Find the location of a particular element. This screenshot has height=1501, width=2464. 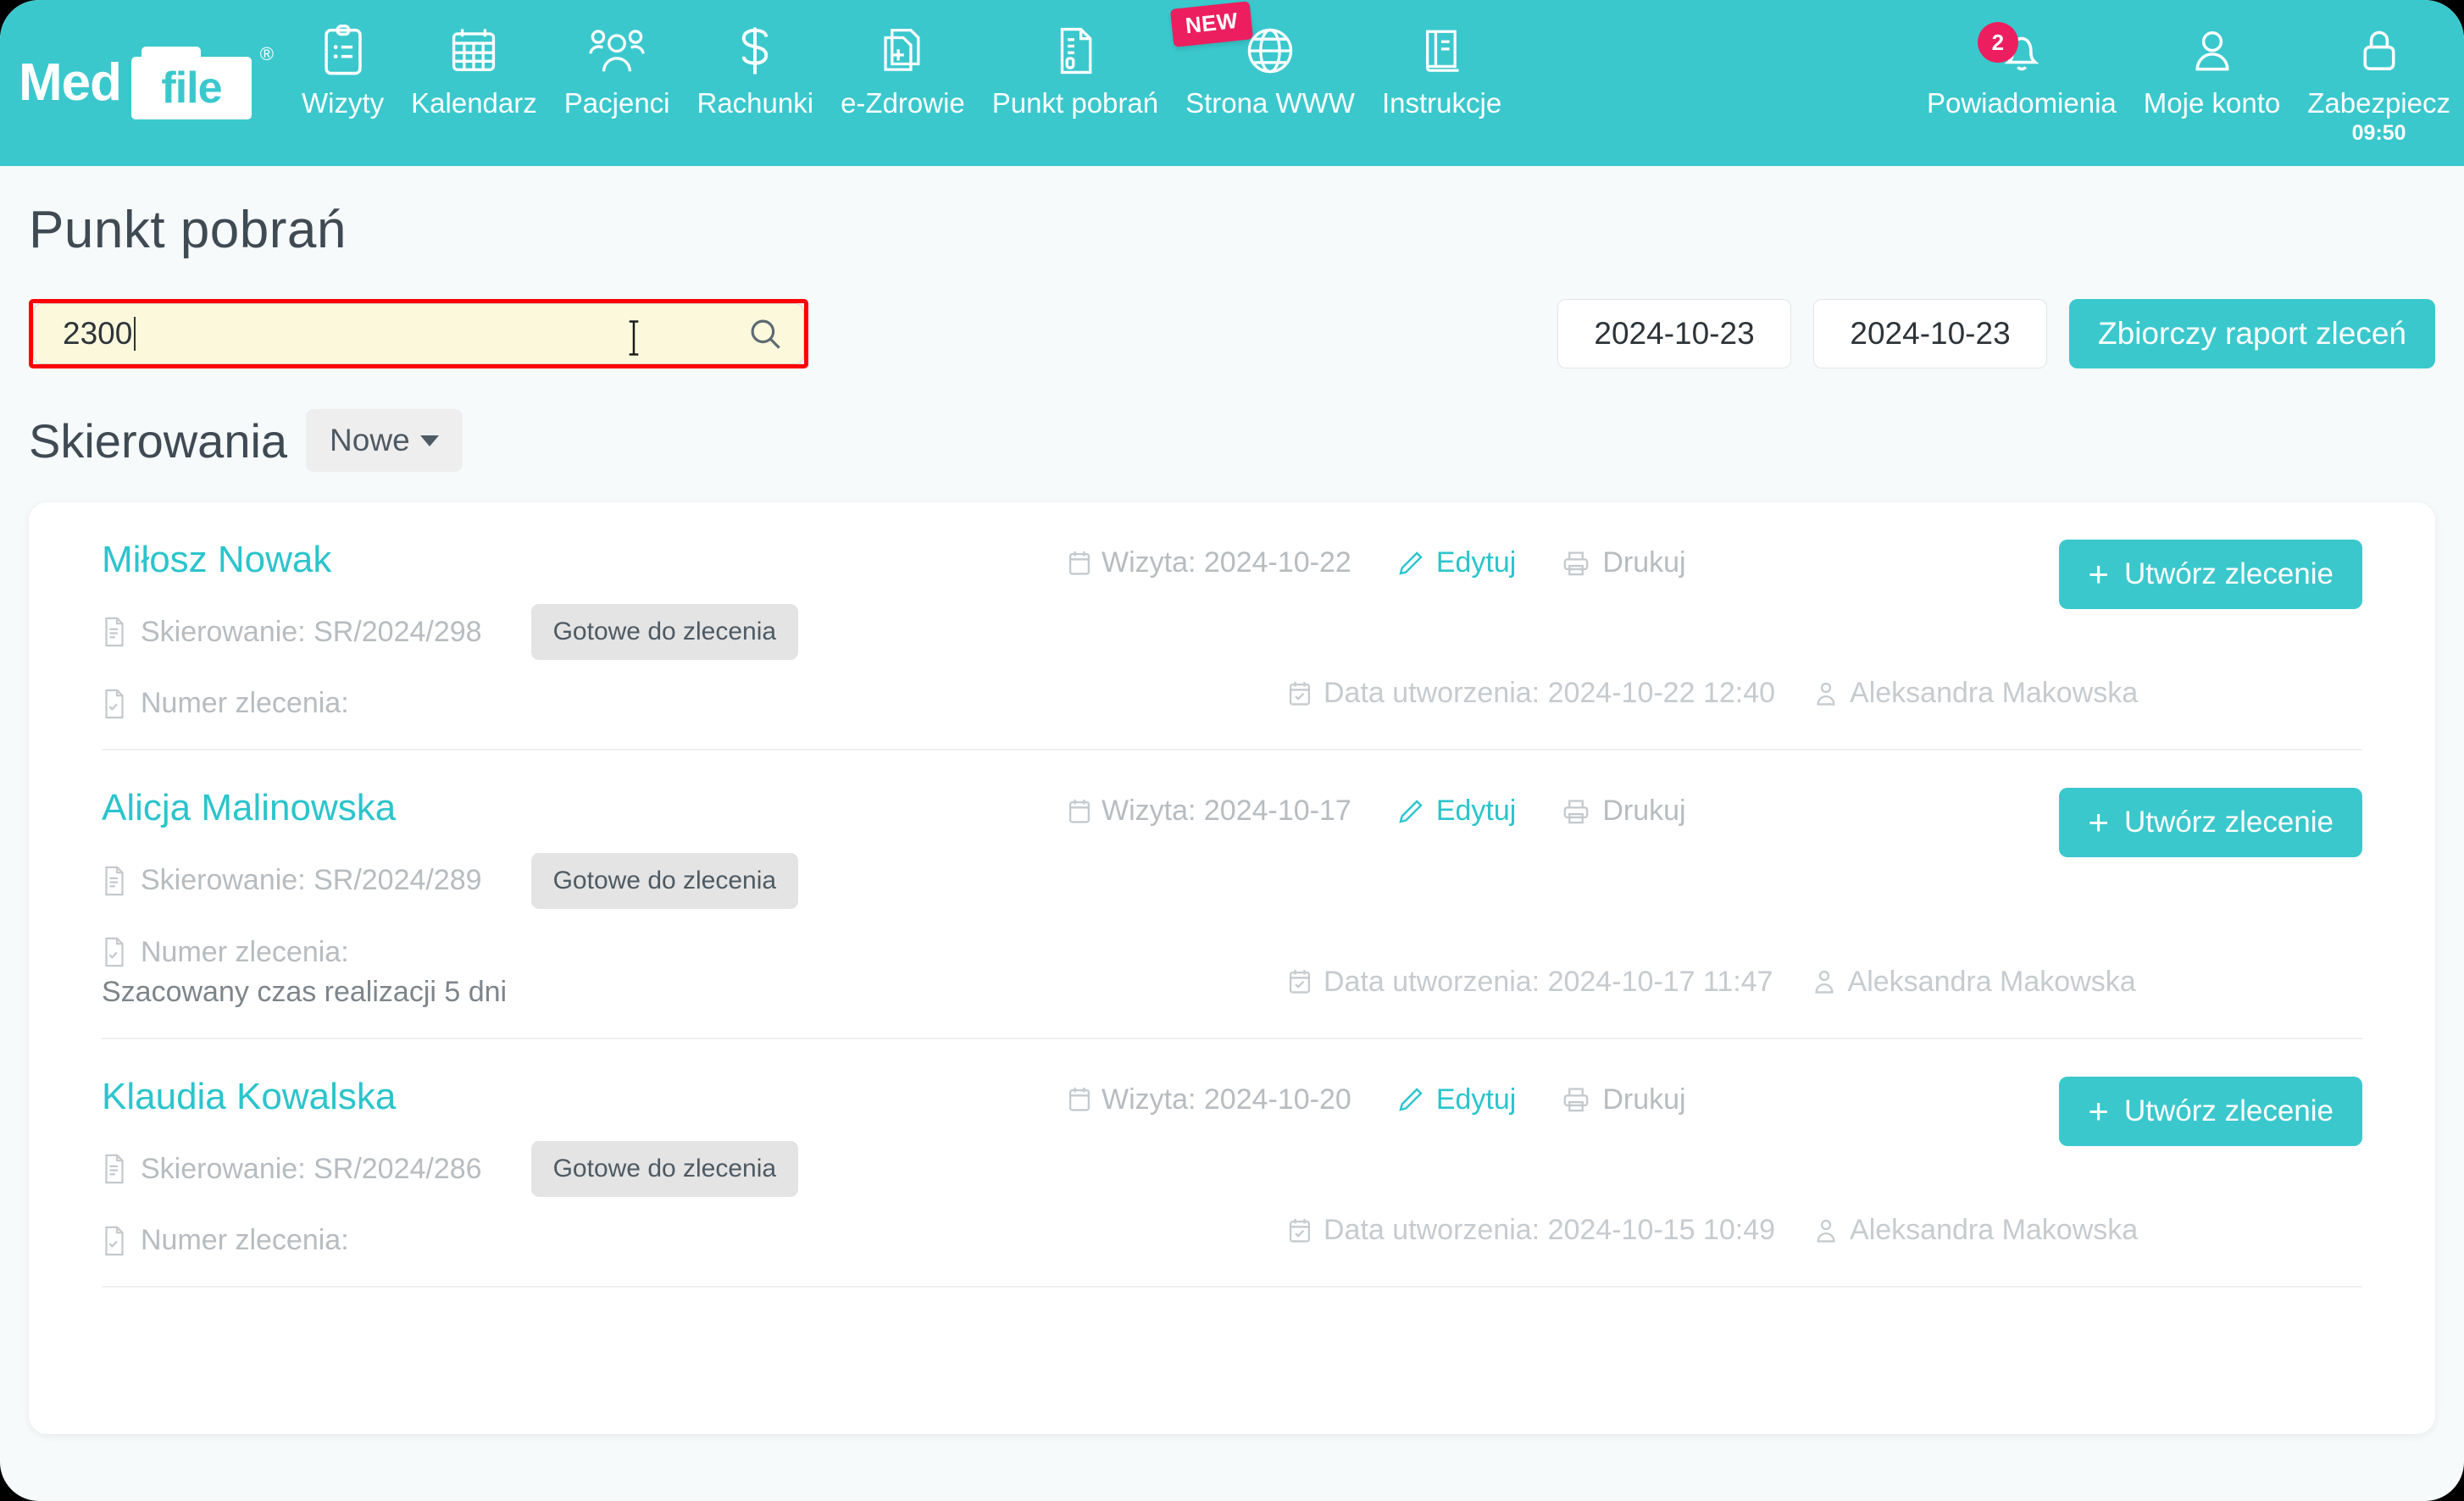

filter-dropdown-button: Nowe is located at coordinates (384, 441).